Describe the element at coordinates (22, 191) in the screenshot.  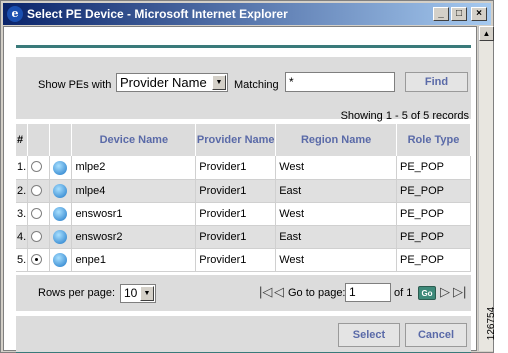
I see `row-number: 2.` at that location.